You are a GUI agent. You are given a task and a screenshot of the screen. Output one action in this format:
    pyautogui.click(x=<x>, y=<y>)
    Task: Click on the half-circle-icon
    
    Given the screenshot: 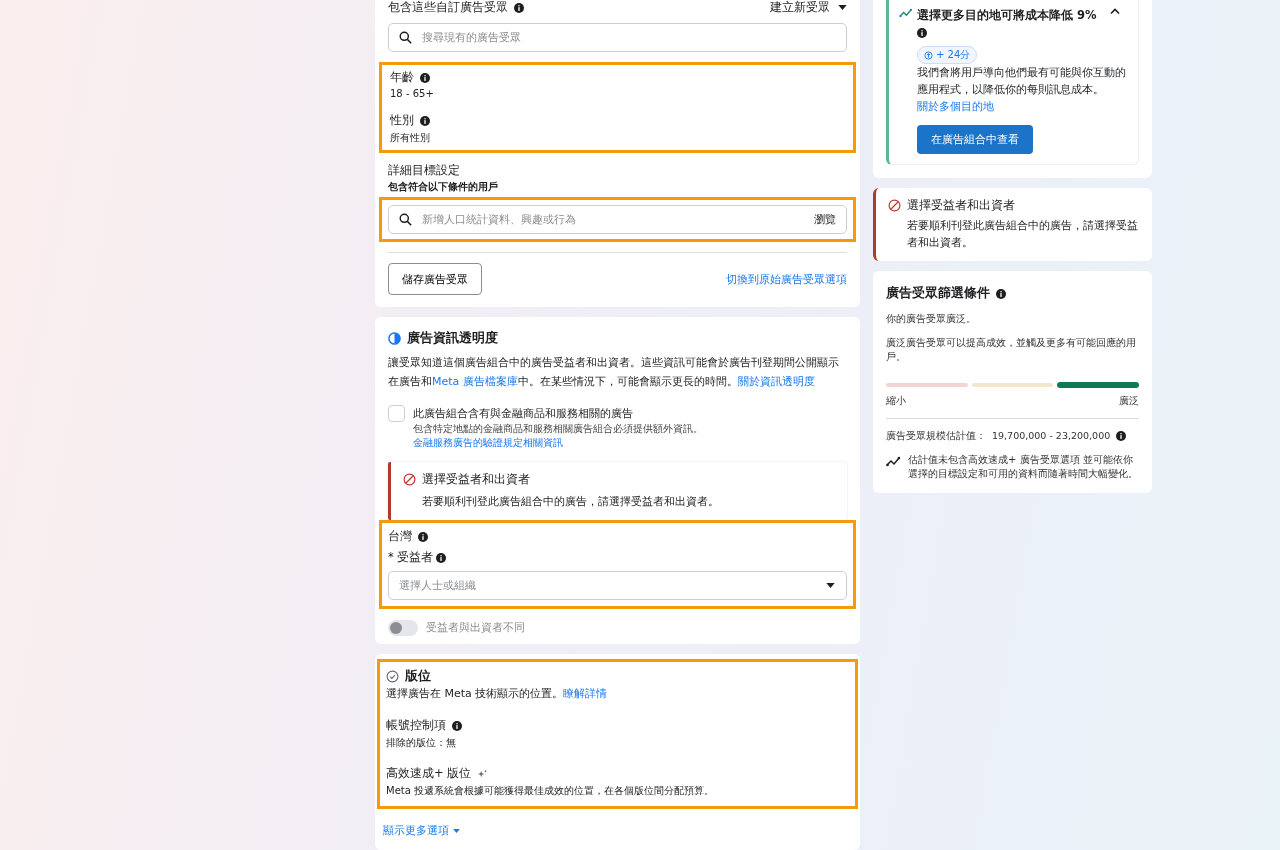 What is the action you would take?
    pyautogui.click(x=394, y=338)
    